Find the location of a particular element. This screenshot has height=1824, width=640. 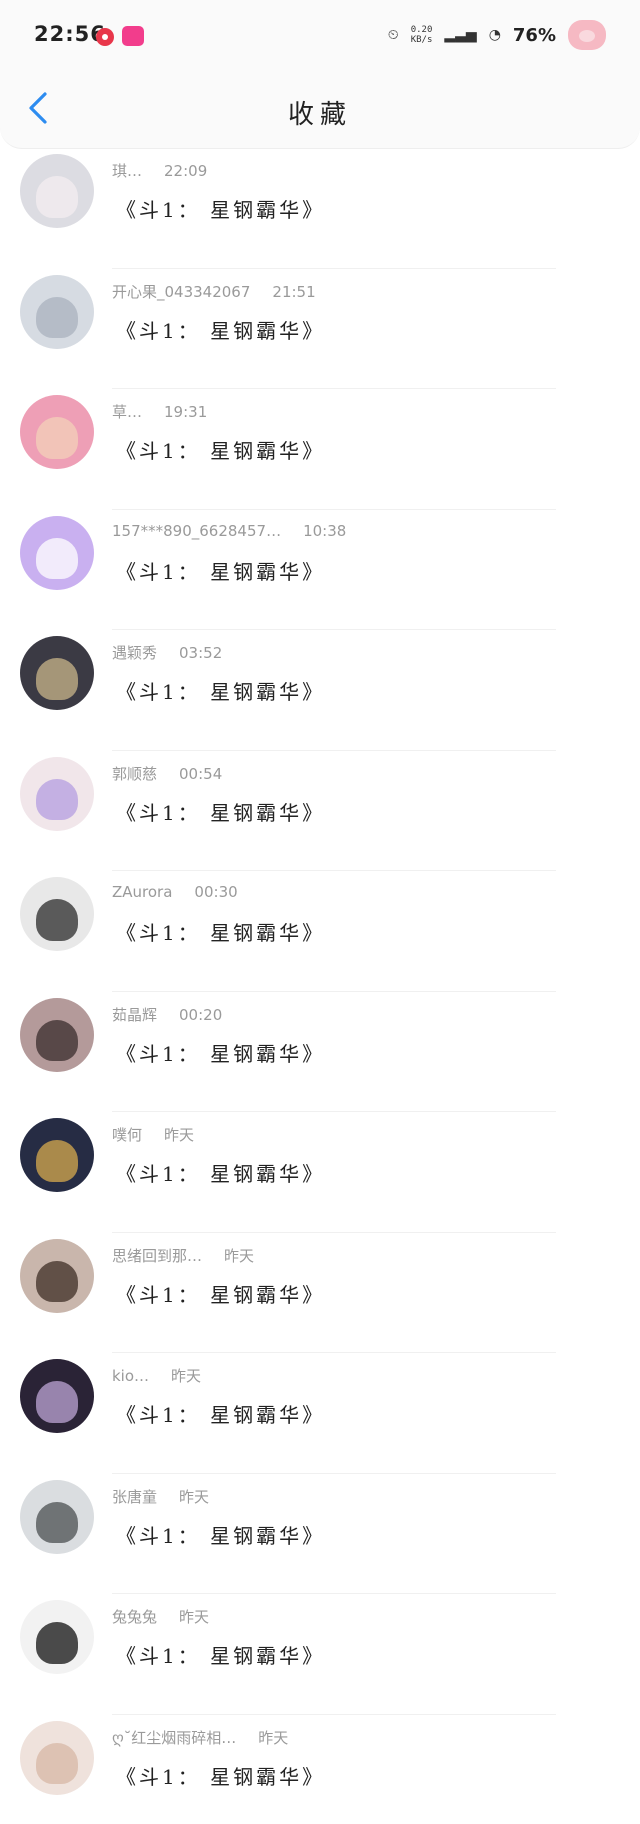

list-item: 草… 19:31 《斗1： 星钢霸华》 is located at coordinates (320, 449).